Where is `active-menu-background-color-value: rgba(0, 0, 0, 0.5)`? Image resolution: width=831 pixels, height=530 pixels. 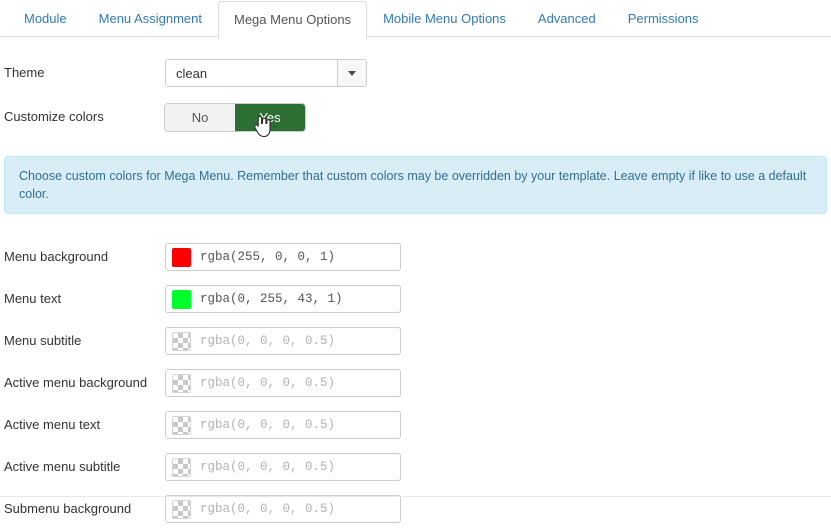
active-menu-background-color-value: rgba(0, 0, 0, 0.5) is located at coordinates (268, 383).